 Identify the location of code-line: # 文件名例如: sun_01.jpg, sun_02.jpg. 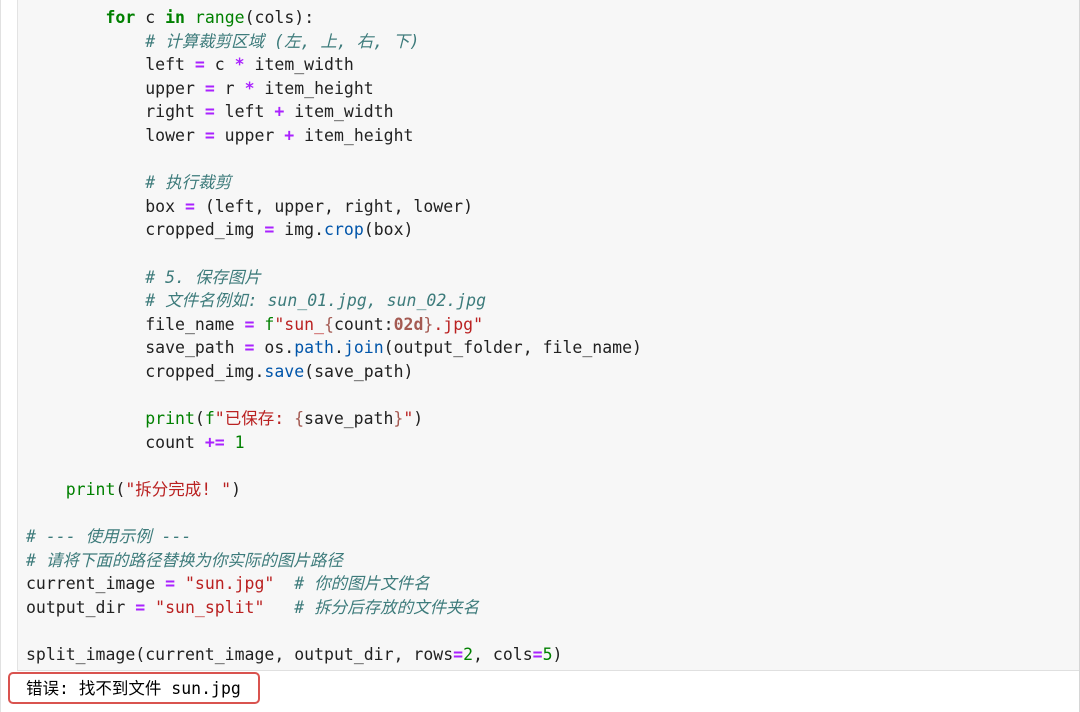
(334, 301).